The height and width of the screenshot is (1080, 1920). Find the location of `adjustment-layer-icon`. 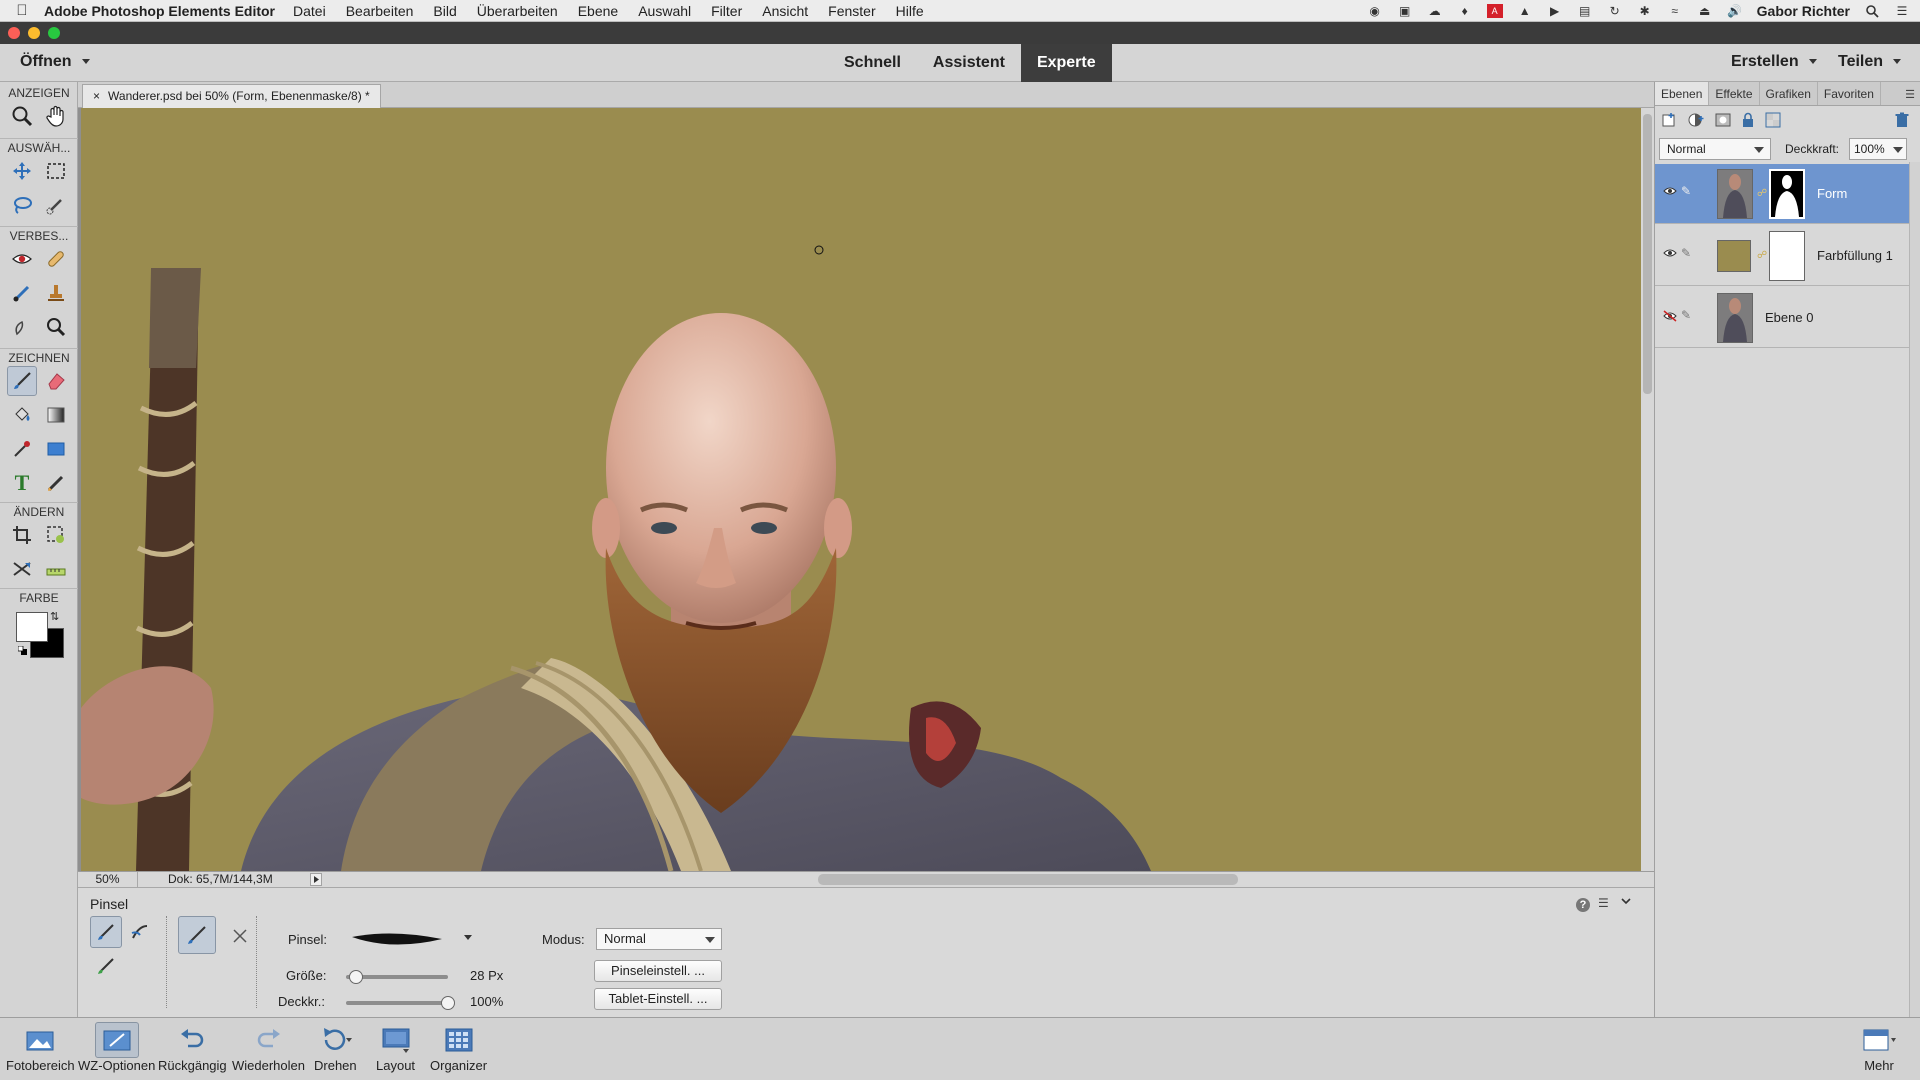

adjustment-layer-icon is located at coordinates (1696, 120).